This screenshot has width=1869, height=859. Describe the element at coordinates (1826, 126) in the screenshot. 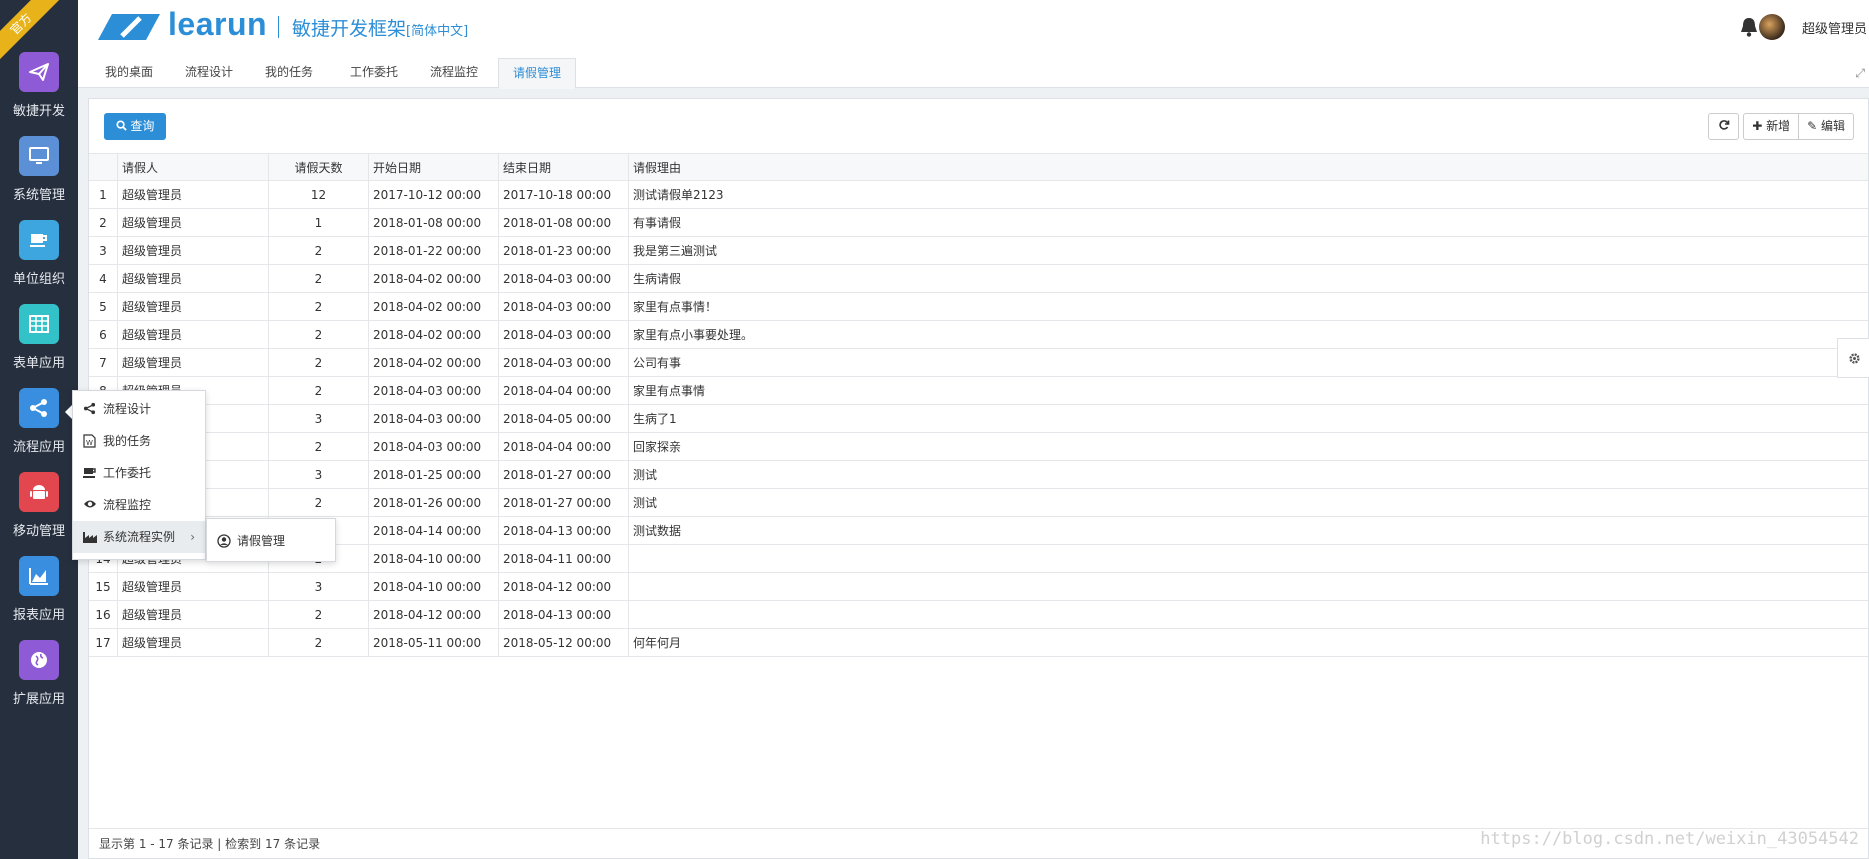

I see `edit-button: ✎ 编辑` at that location.